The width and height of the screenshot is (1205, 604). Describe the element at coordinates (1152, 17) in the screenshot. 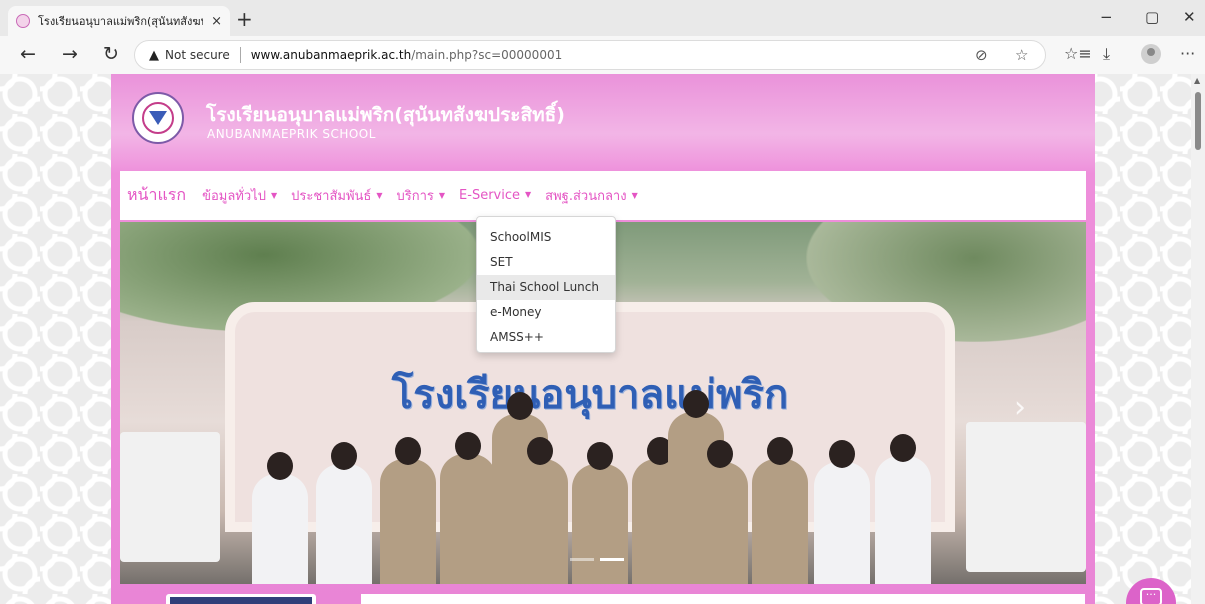

I see `restore-button: ▢` at that location.